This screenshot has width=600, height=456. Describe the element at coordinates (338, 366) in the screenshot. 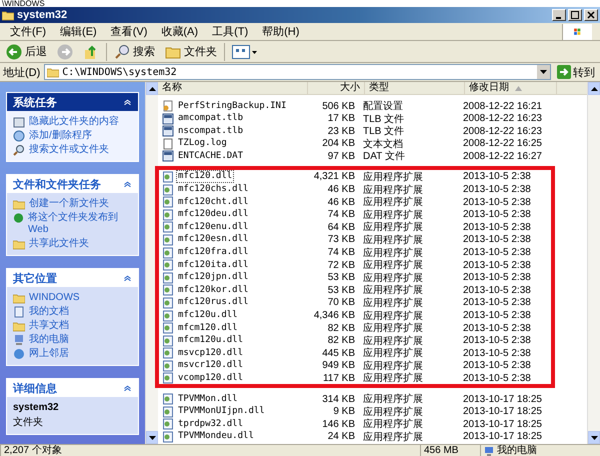

I see `file-size: 949 KB` at that location.